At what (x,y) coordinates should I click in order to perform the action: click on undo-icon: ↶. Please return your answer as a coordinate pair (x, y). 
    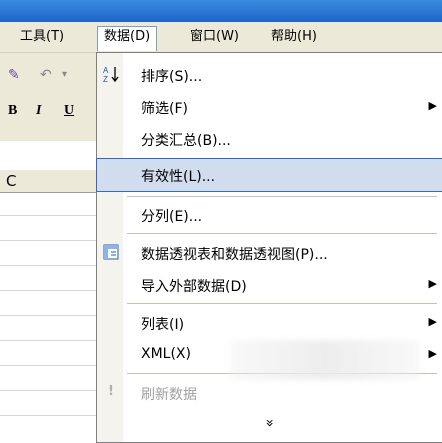
    Looking at the image, I should click on (46, 75).